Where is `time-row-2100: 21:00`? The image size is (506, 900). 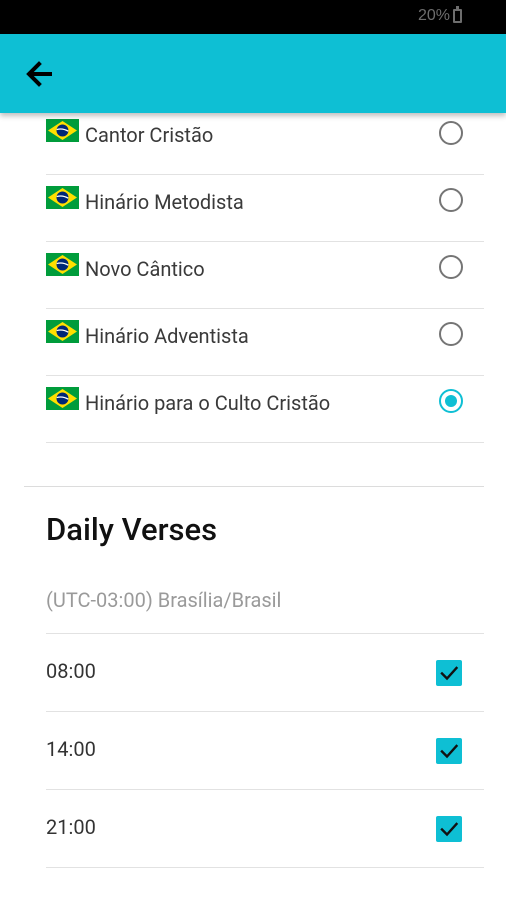
time-row-2100: 21:00 is located at coordinates (265, 829).